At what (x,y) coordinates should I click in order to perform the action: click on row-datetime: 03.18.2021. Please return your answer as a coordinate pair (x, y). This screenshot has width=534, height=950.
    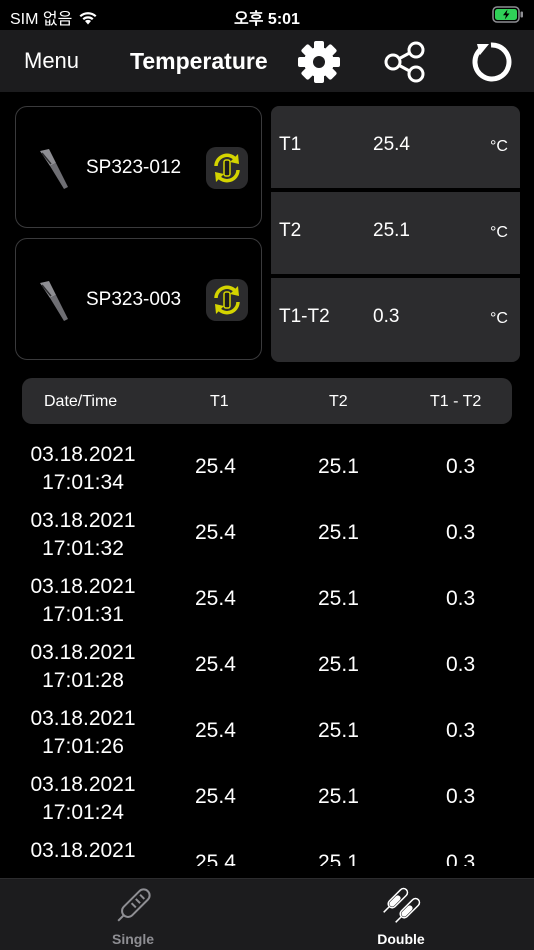
    Looking at the image, I should click on (83, 851).